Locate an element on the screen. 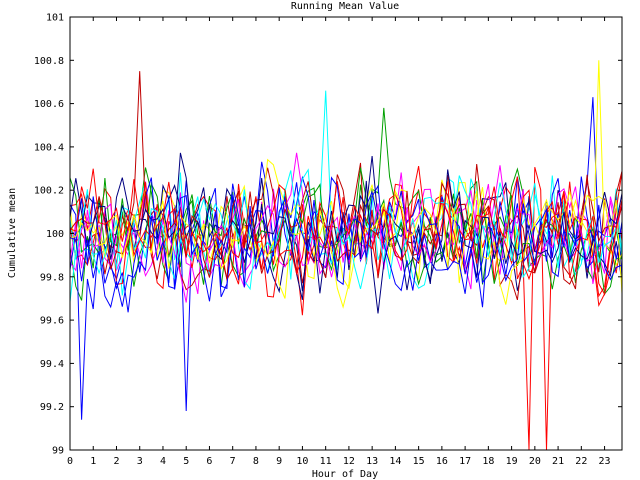  x-tick-label: 7 is located at coordinates (233, 461).